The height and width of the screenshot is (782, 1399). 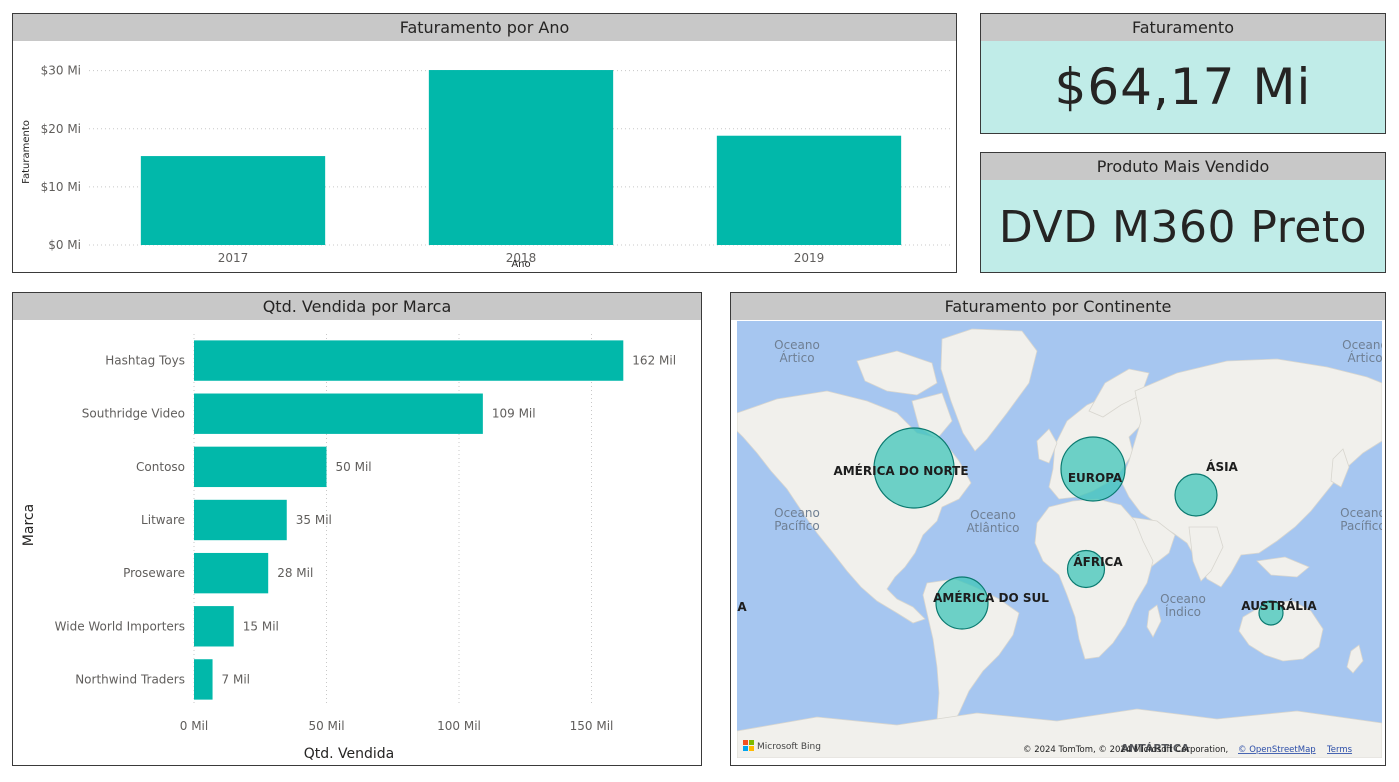 I want to click on y-tick-label: $30 Mi, so click(x=61, y=71).